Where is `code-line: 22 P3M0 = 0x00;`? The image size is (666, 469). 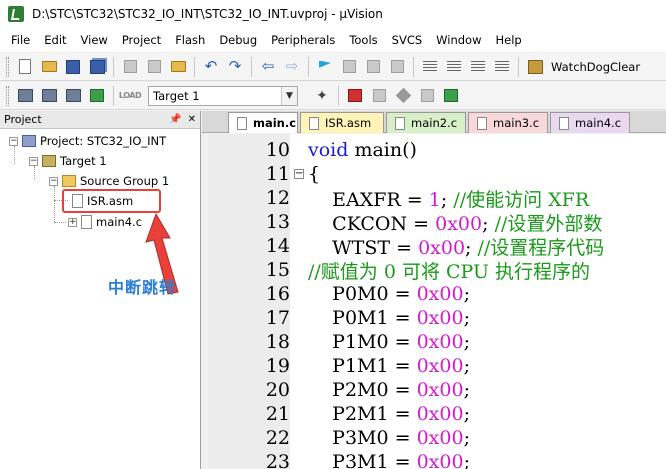
code-line: 22 P3M0 = 0x00; is located at coordinates (437, 438).